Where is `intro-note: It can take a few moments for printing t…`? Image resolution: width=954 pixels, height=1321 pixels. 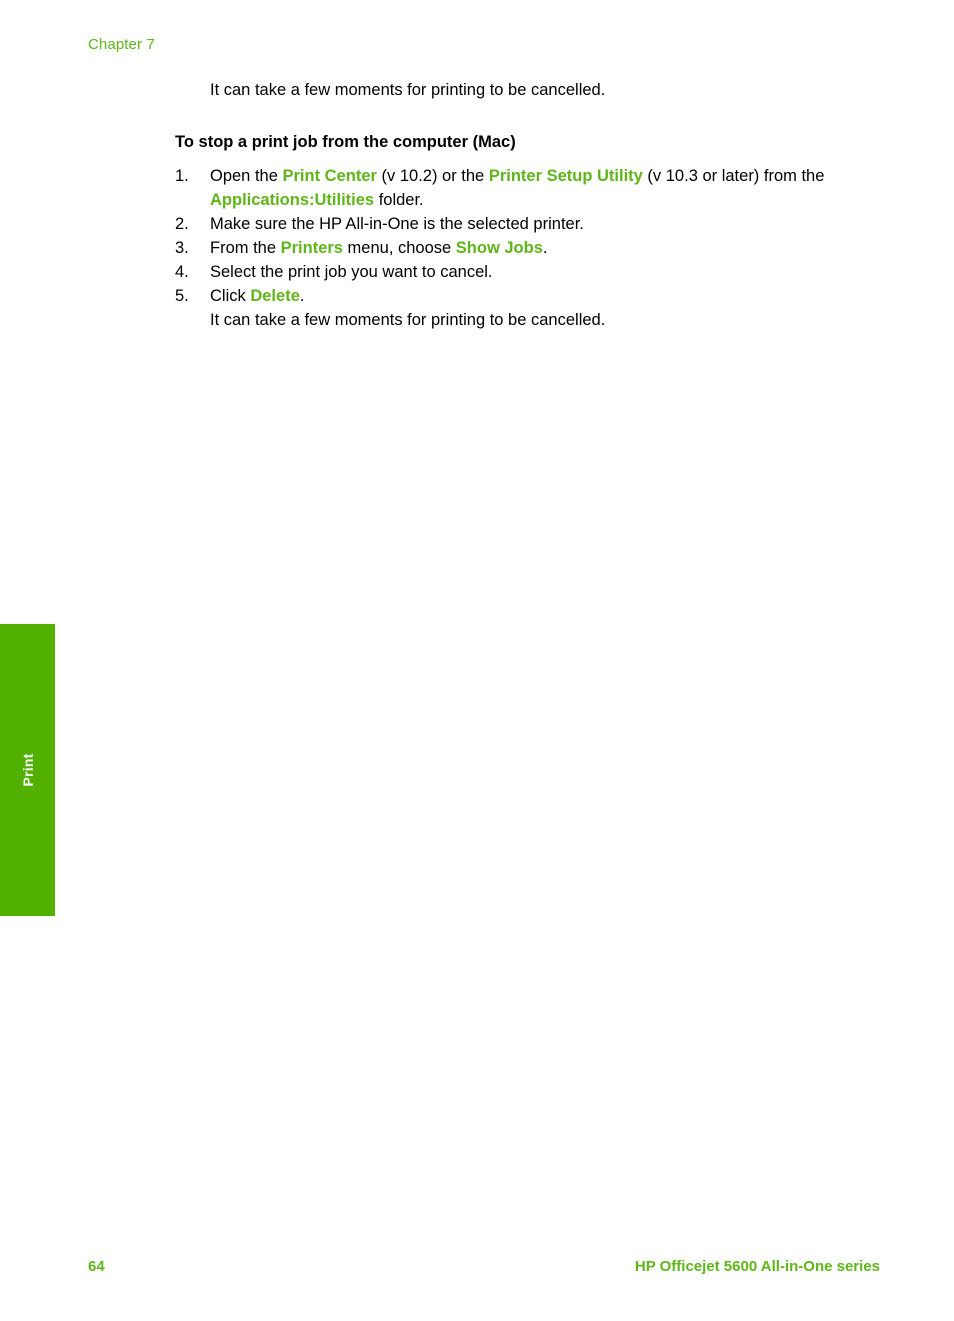
intro-note: It can take a few moments for printing t… is located at coordinates (408, 90).